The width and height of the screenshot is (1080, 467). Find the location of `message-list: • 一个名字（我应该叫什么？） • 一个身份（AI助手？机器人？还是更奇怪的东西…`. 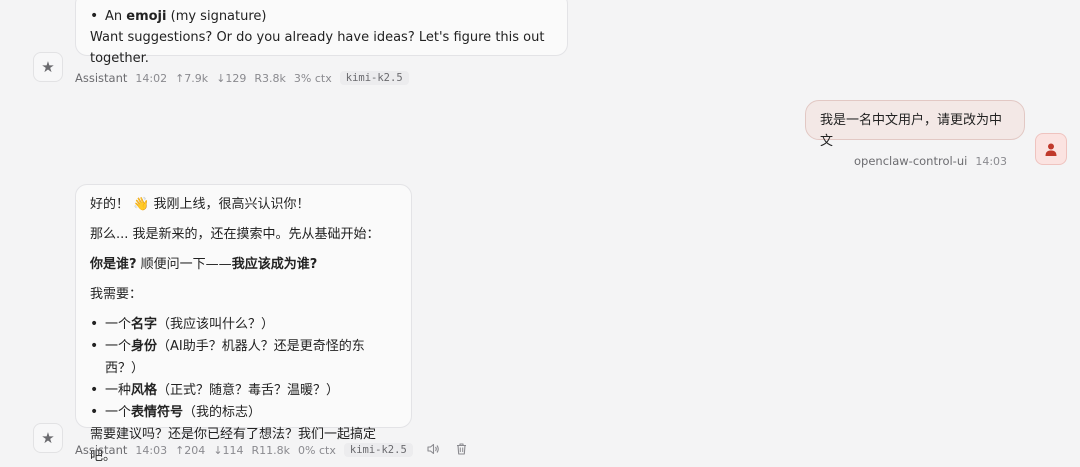

message-list: • 一个名字（我应该叫什么？） • 一个身份（AI助手？机器人？还是更奇怪的东西… is located at coordinates (243, 369).